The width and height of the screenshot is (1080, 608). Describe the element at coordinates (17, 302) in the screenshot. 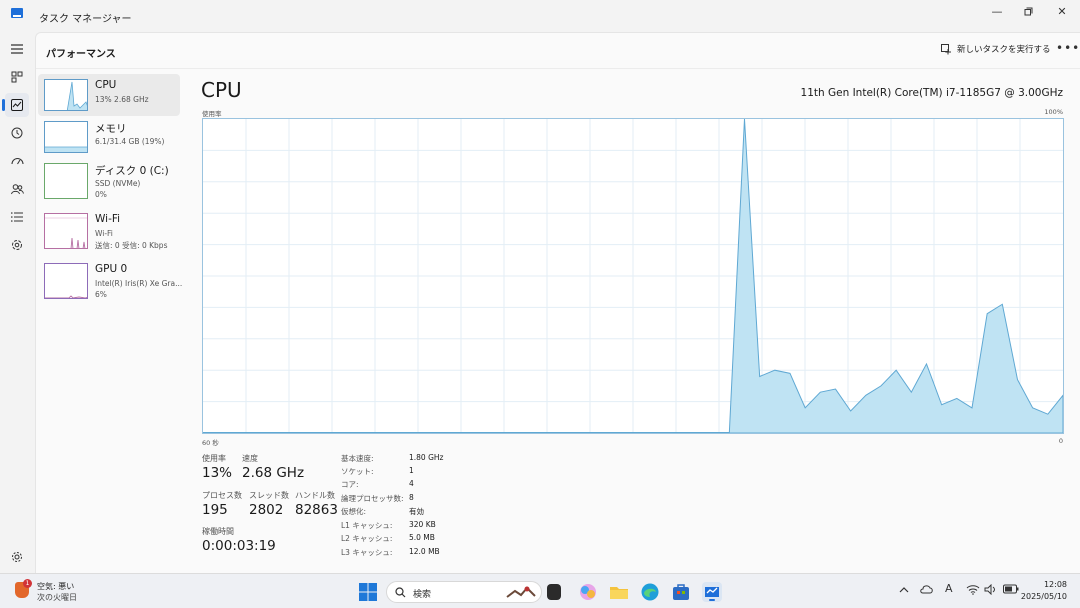

I see `nav-rail` at that location.